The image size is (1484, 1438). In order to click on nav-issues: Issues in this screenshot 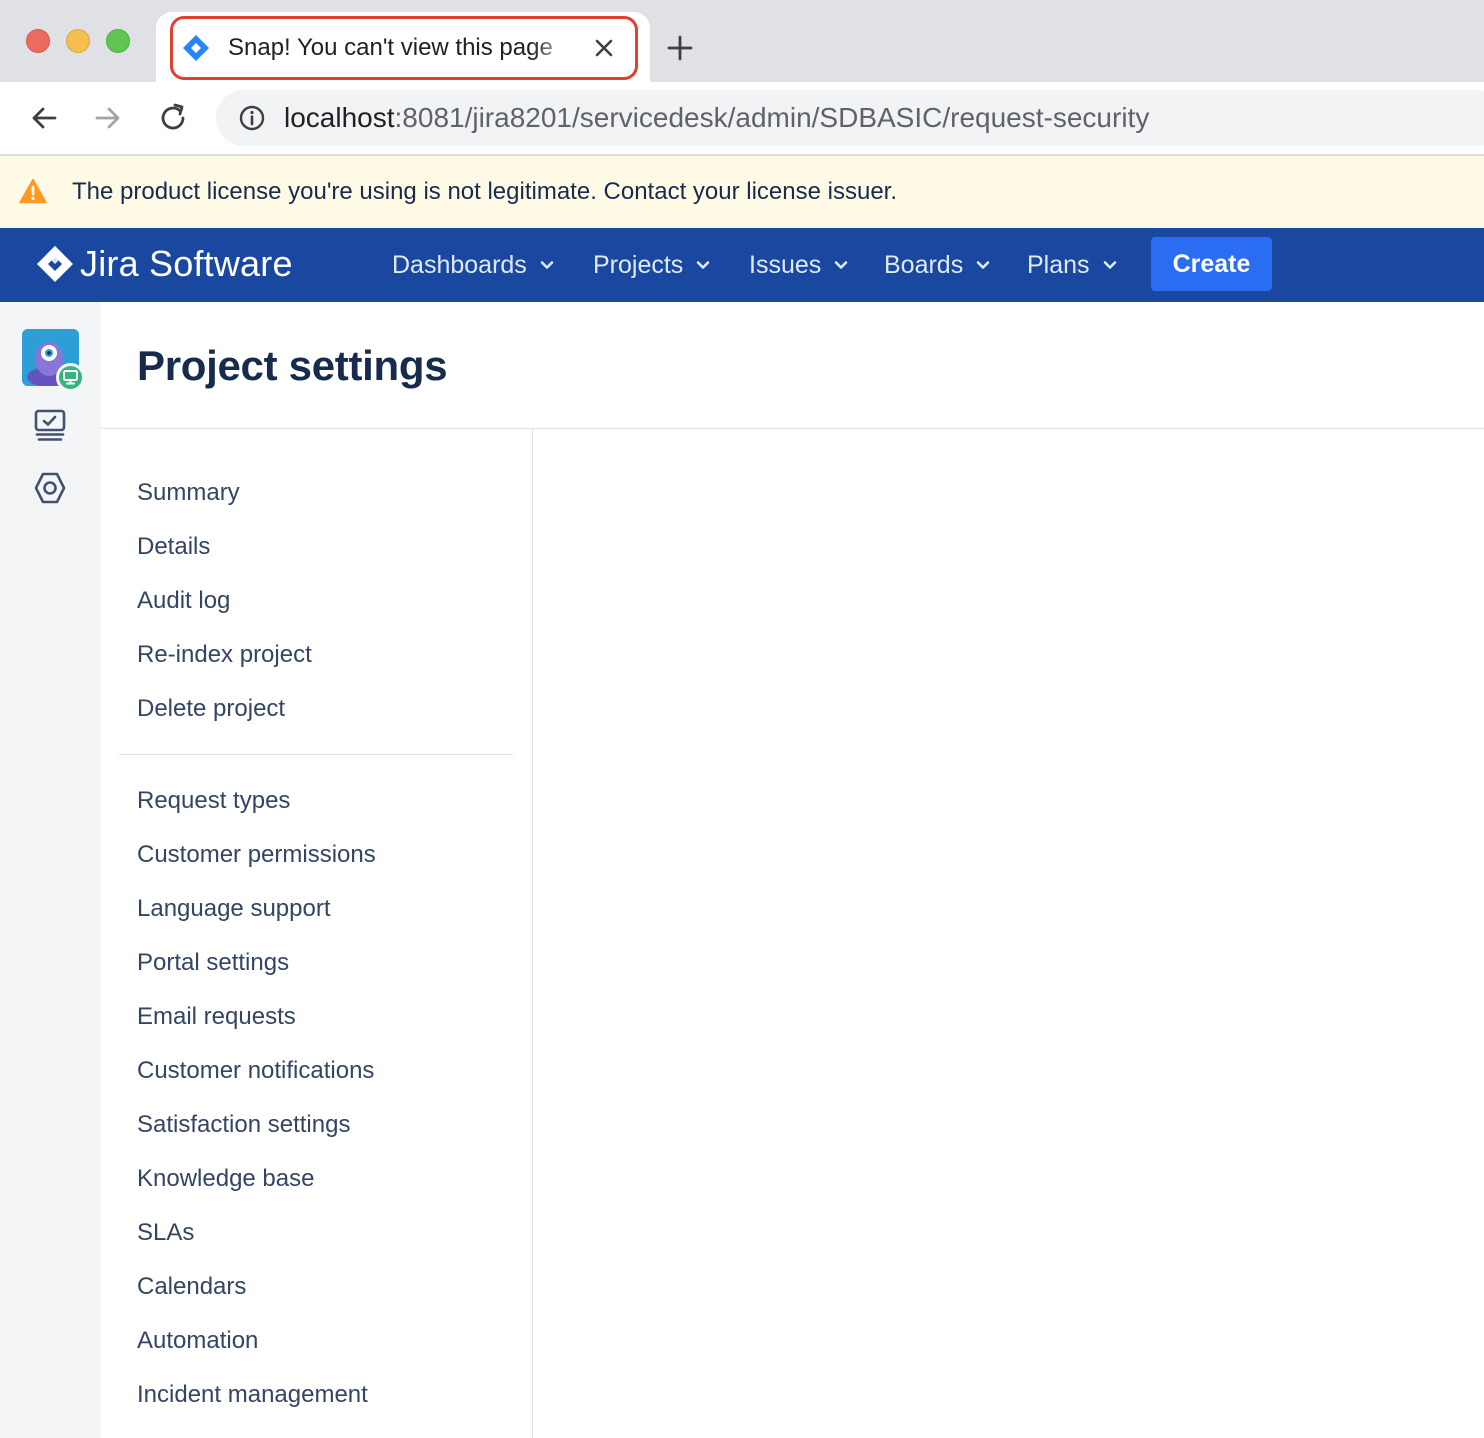, I will do `click(799, 265)`.